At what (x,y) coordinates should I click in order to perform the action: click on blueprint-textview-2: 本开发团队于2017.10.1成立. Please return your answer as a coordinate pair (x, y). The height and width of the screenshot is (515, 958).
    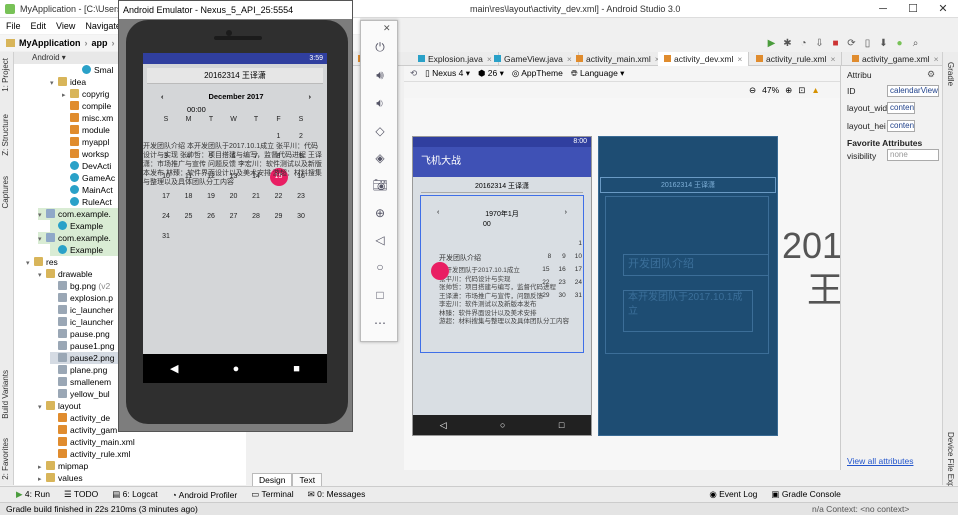
    Looking at the image, I should click on (688, 311).